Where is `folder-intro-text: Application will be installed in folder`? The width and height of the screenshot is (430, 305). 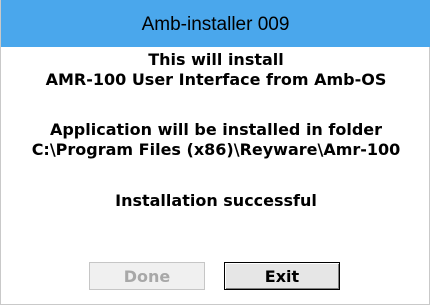
folder-intro-text: Application will be installed in folder is located at coordinates (216, 129).